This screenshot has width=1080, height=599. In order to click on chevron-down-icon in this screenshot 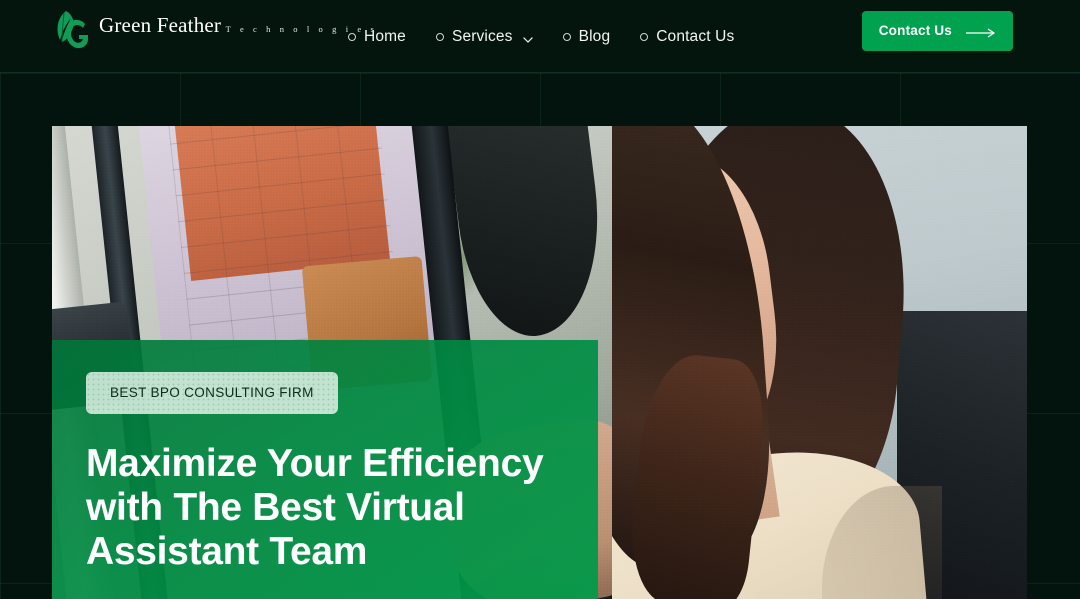, I will do `click(527, 37)`.